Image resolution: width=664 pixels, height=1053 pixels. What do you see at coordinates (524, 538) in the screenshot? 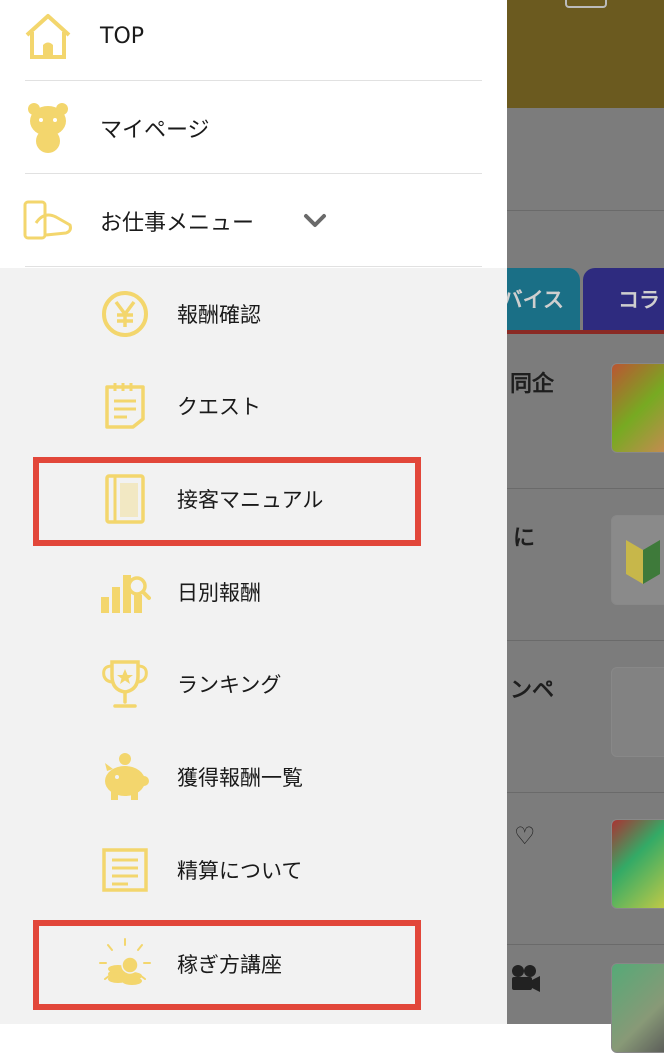
I see `background-article-title: に` at bounding box center [524, 538].